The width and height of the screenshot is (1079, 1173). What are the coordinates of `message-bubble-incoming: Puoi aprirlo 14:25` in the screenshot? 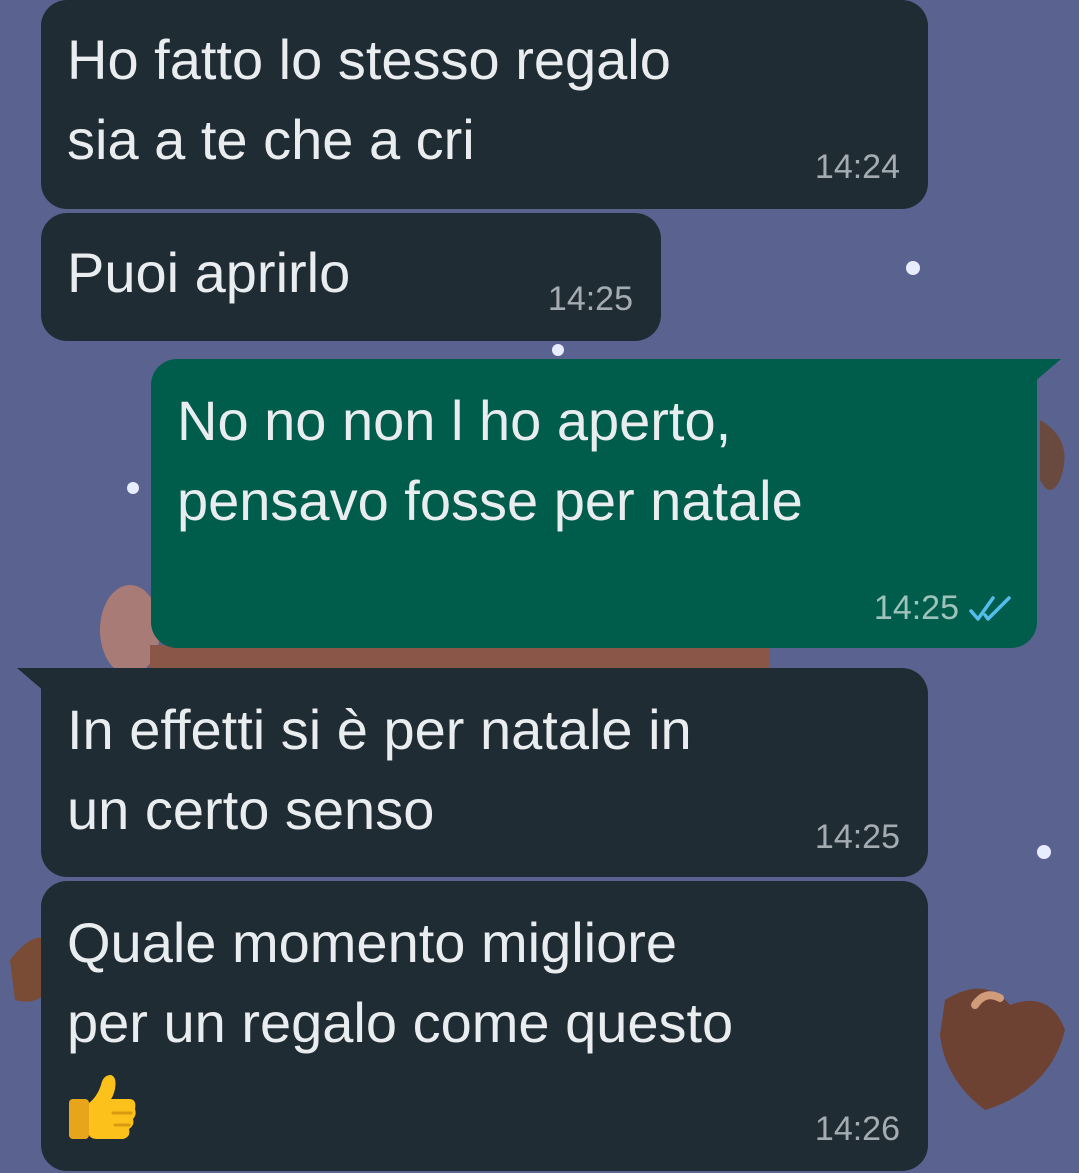 It's located at (351, 277).